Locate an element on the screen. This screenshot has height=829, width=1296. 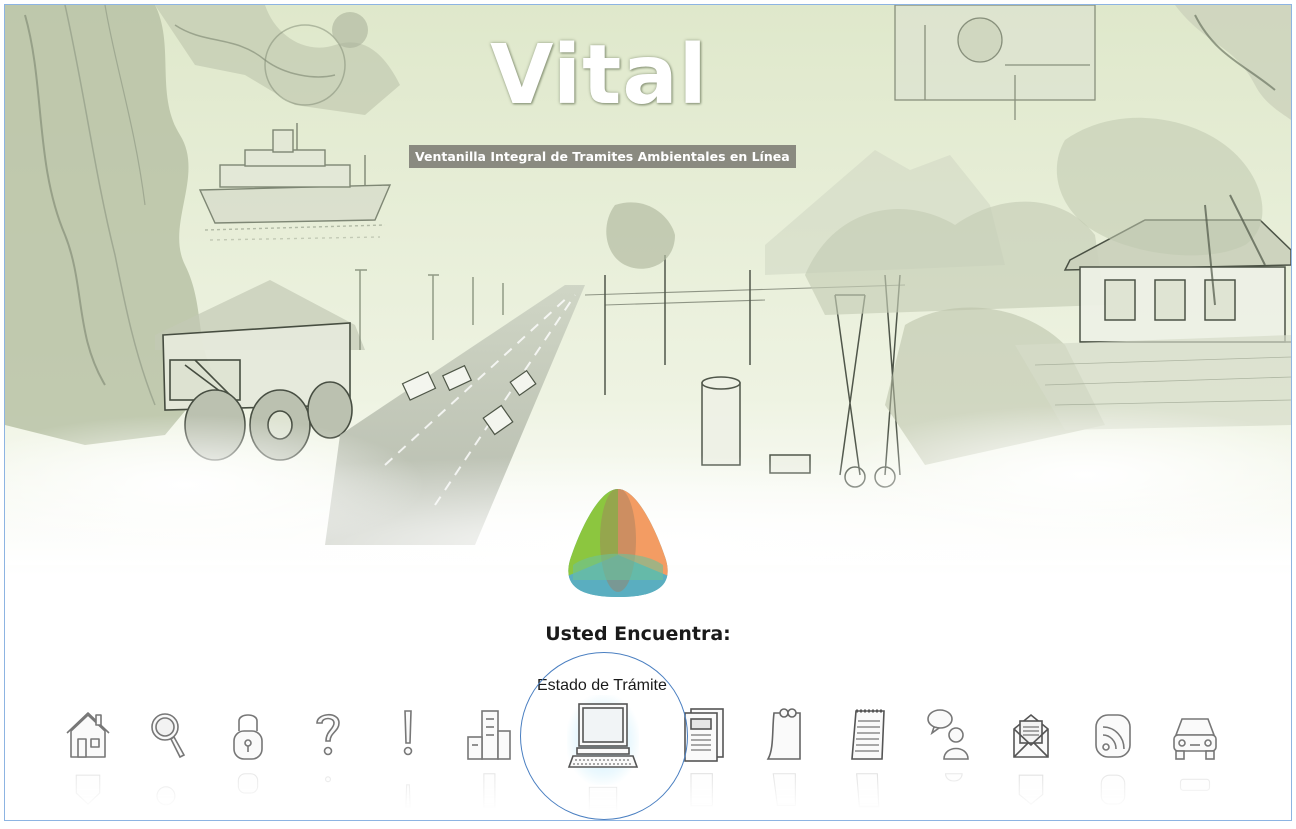
house-icon is located at coordinates (88, 735).